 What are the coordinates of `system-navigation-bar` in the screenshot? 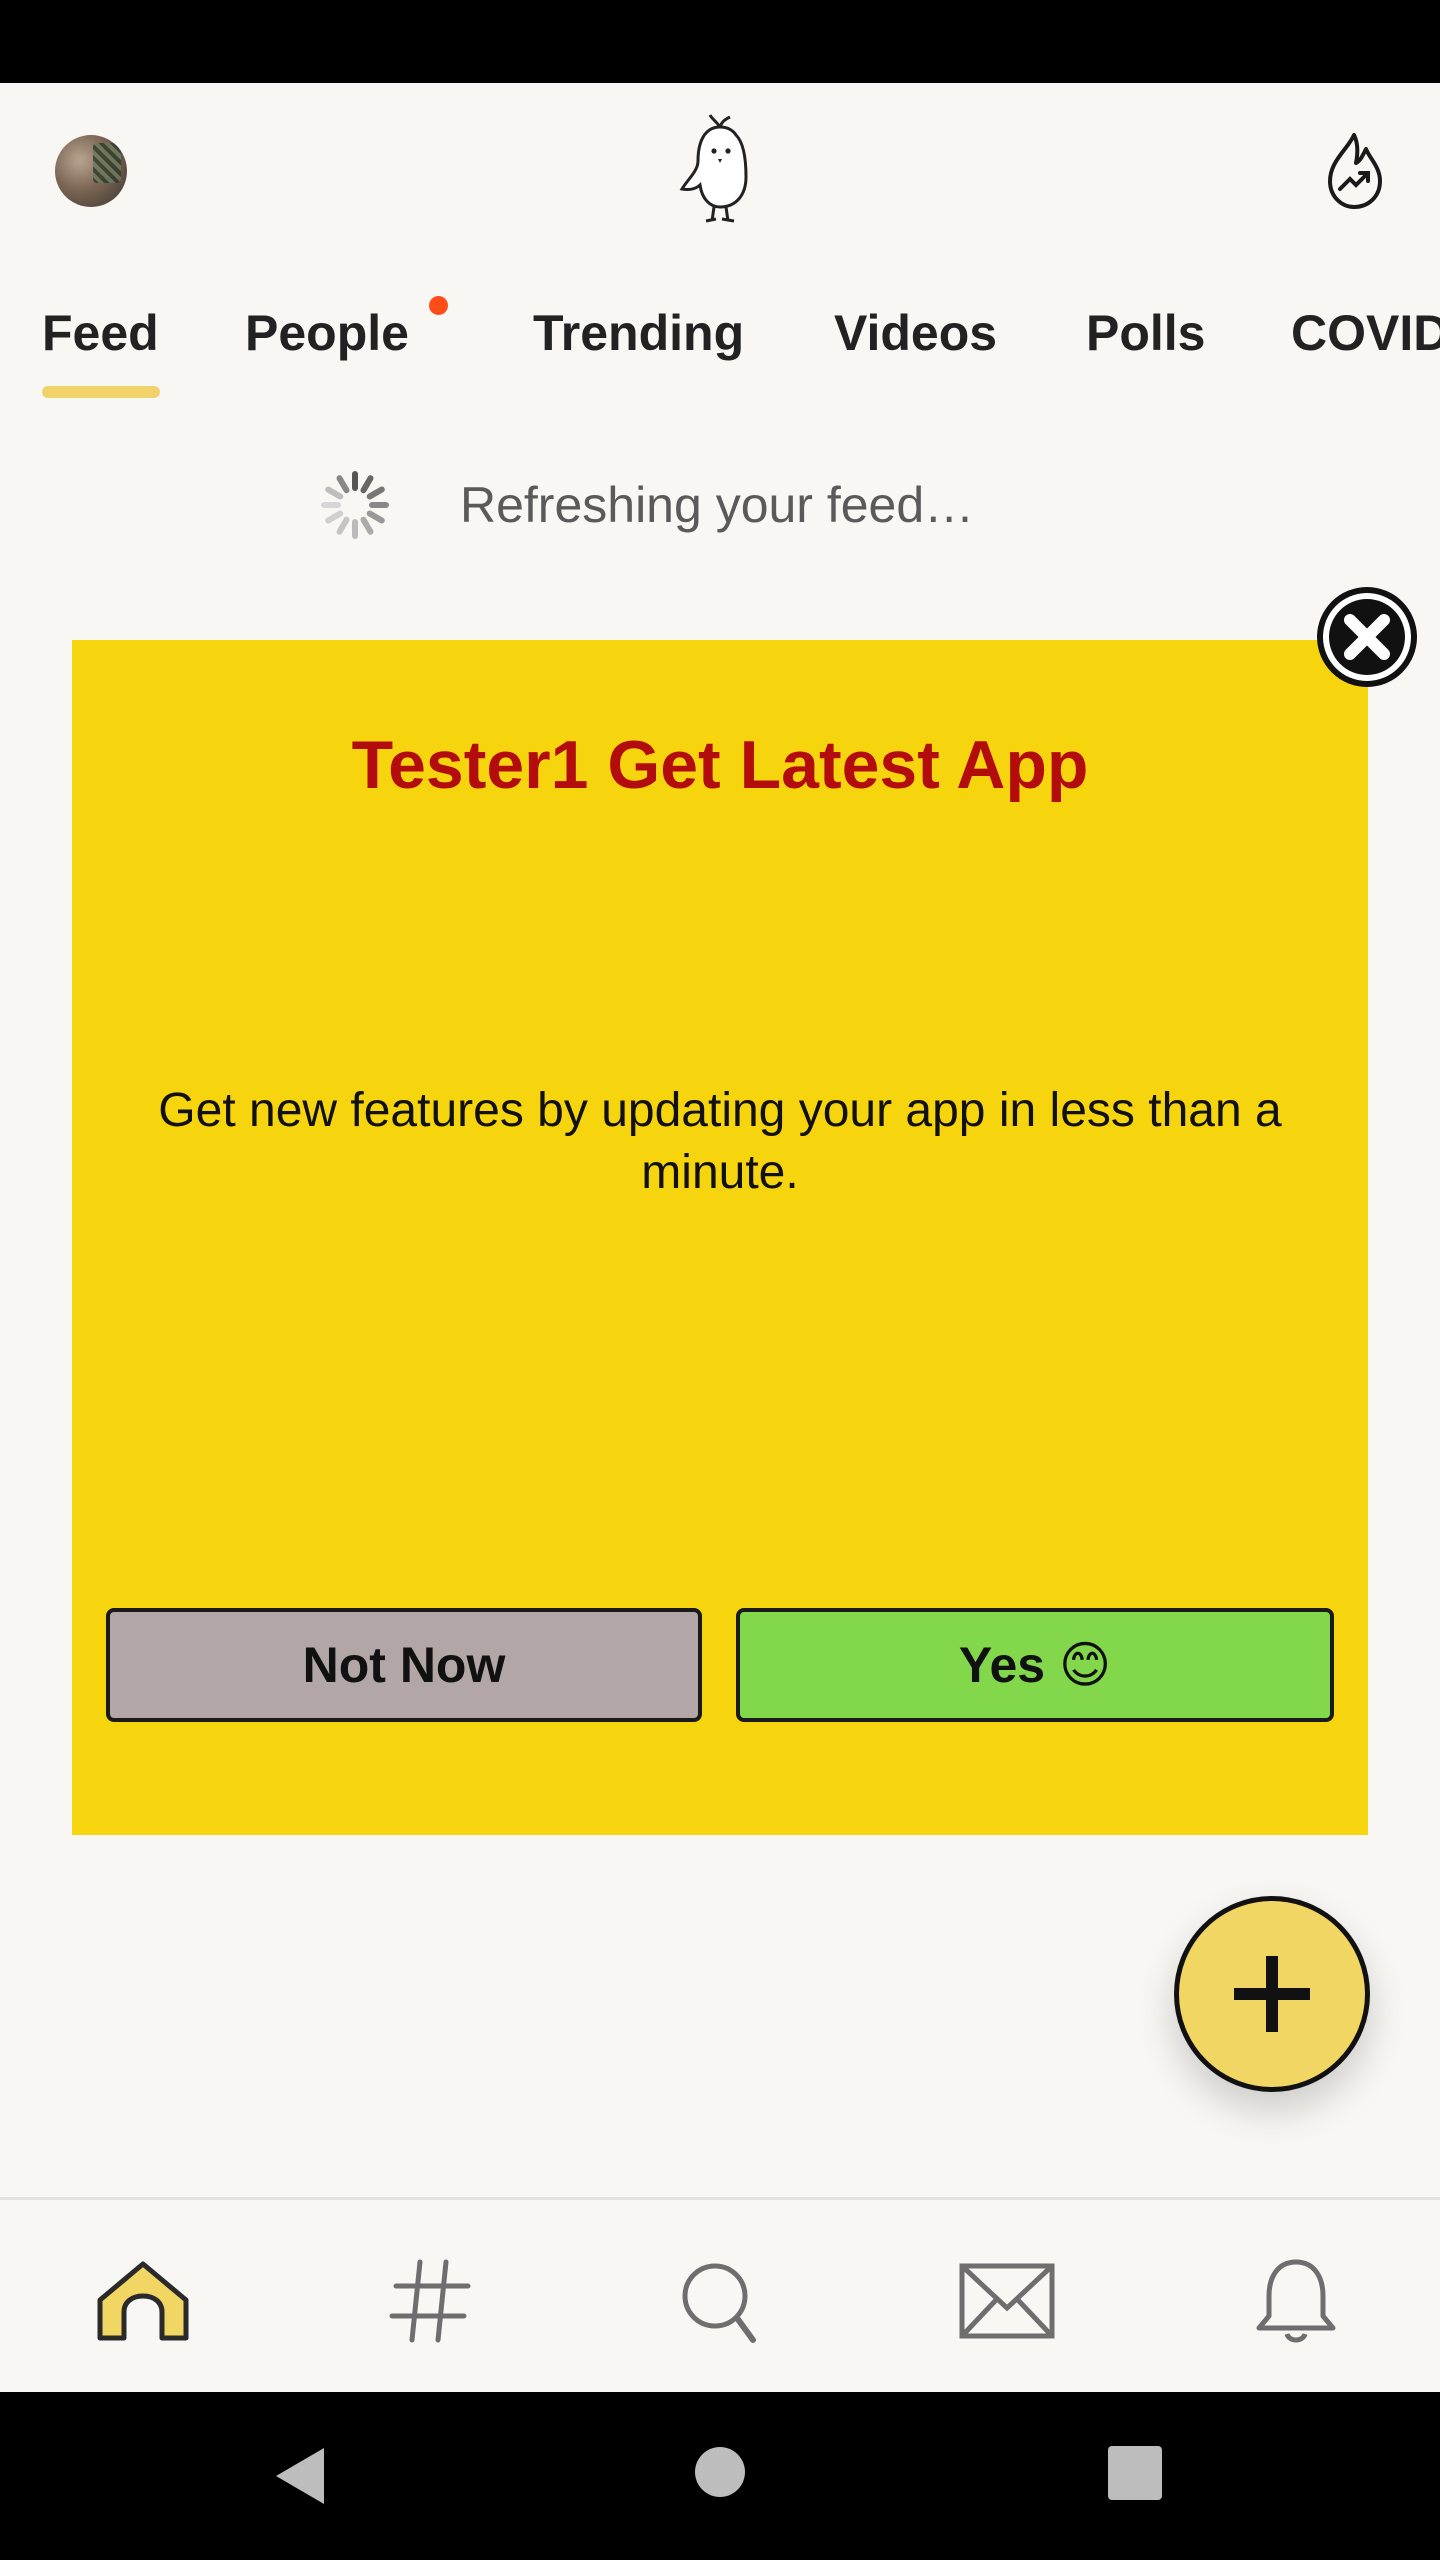 It's located at (720, 2476).